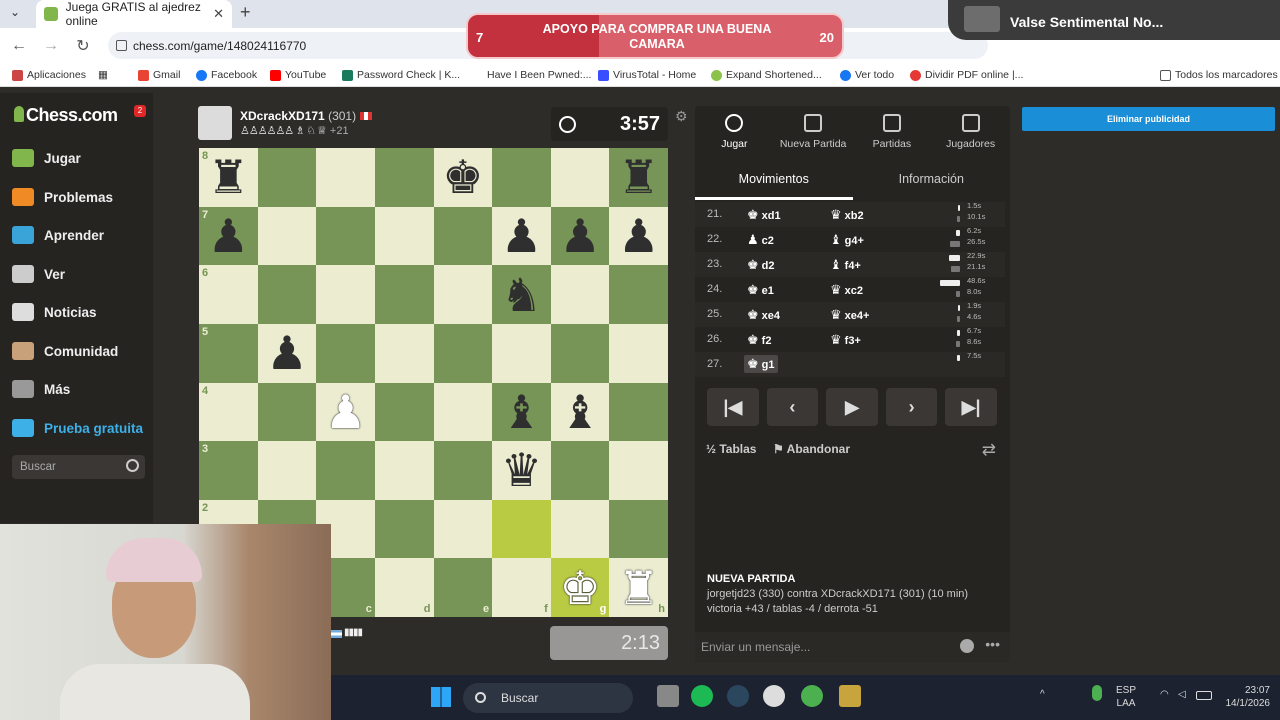 The width and height of the screenshot is (1280, 720). I want to click on black-queen-piece: ♛, so click(521, 470).